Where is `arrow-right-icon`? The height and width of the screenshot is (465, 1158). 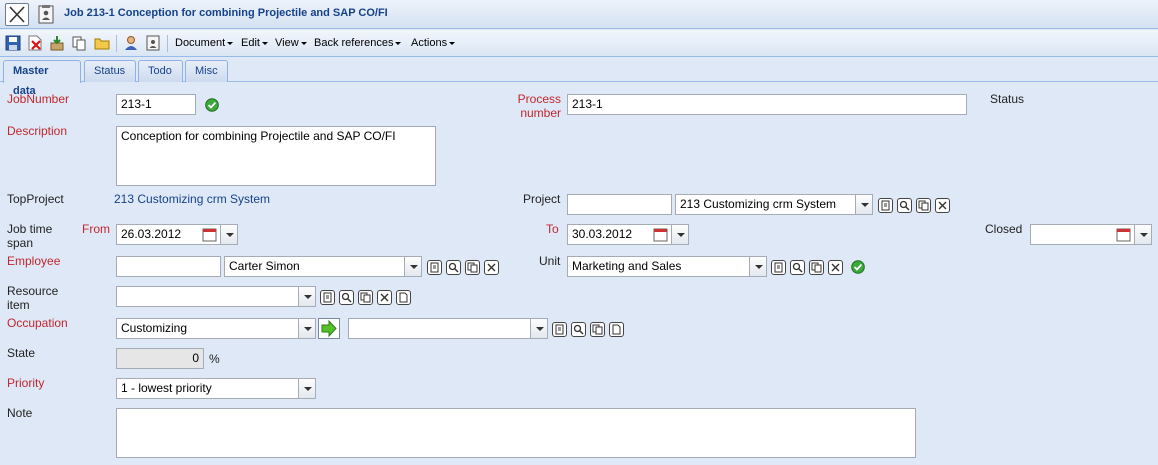
arrow-right-icon is located at coordinates (329, 328).